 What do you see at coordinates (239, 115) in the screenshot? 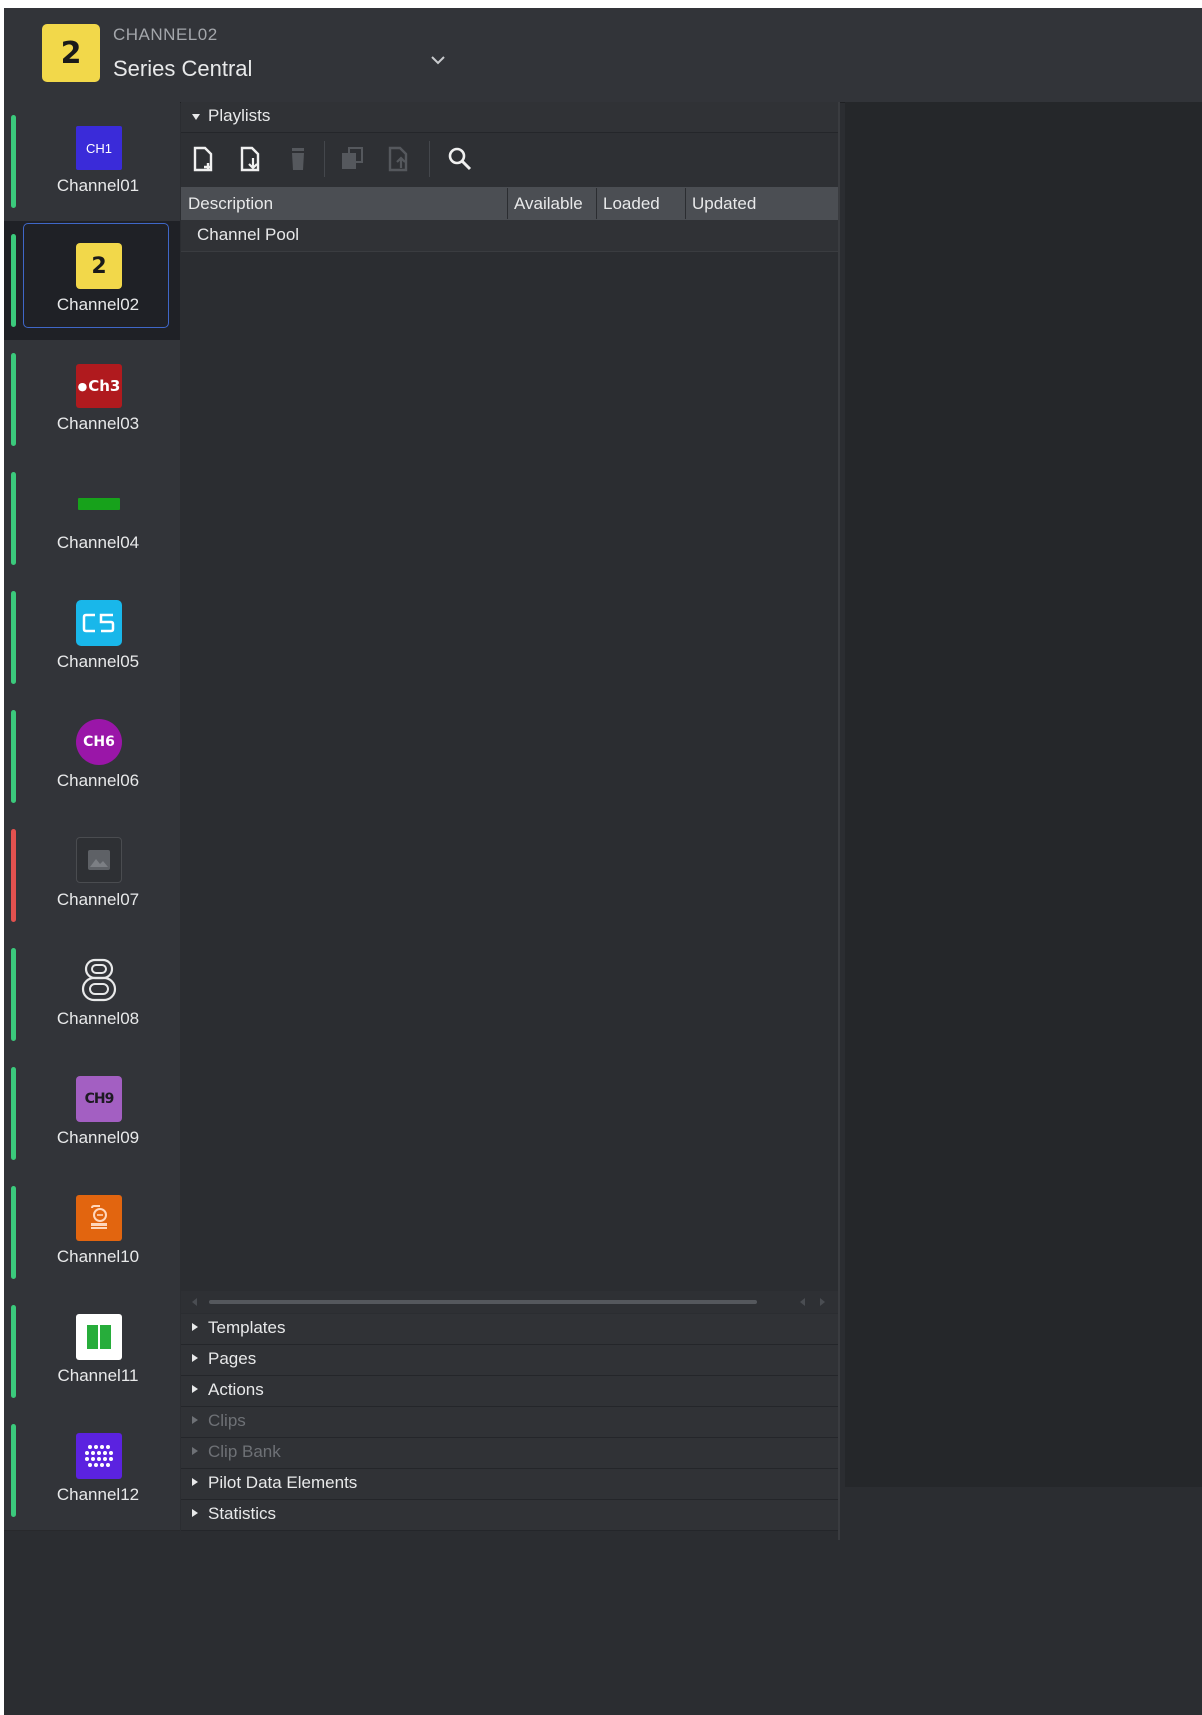
I see `section-label: Playlists` at bounding box center [239, 115].